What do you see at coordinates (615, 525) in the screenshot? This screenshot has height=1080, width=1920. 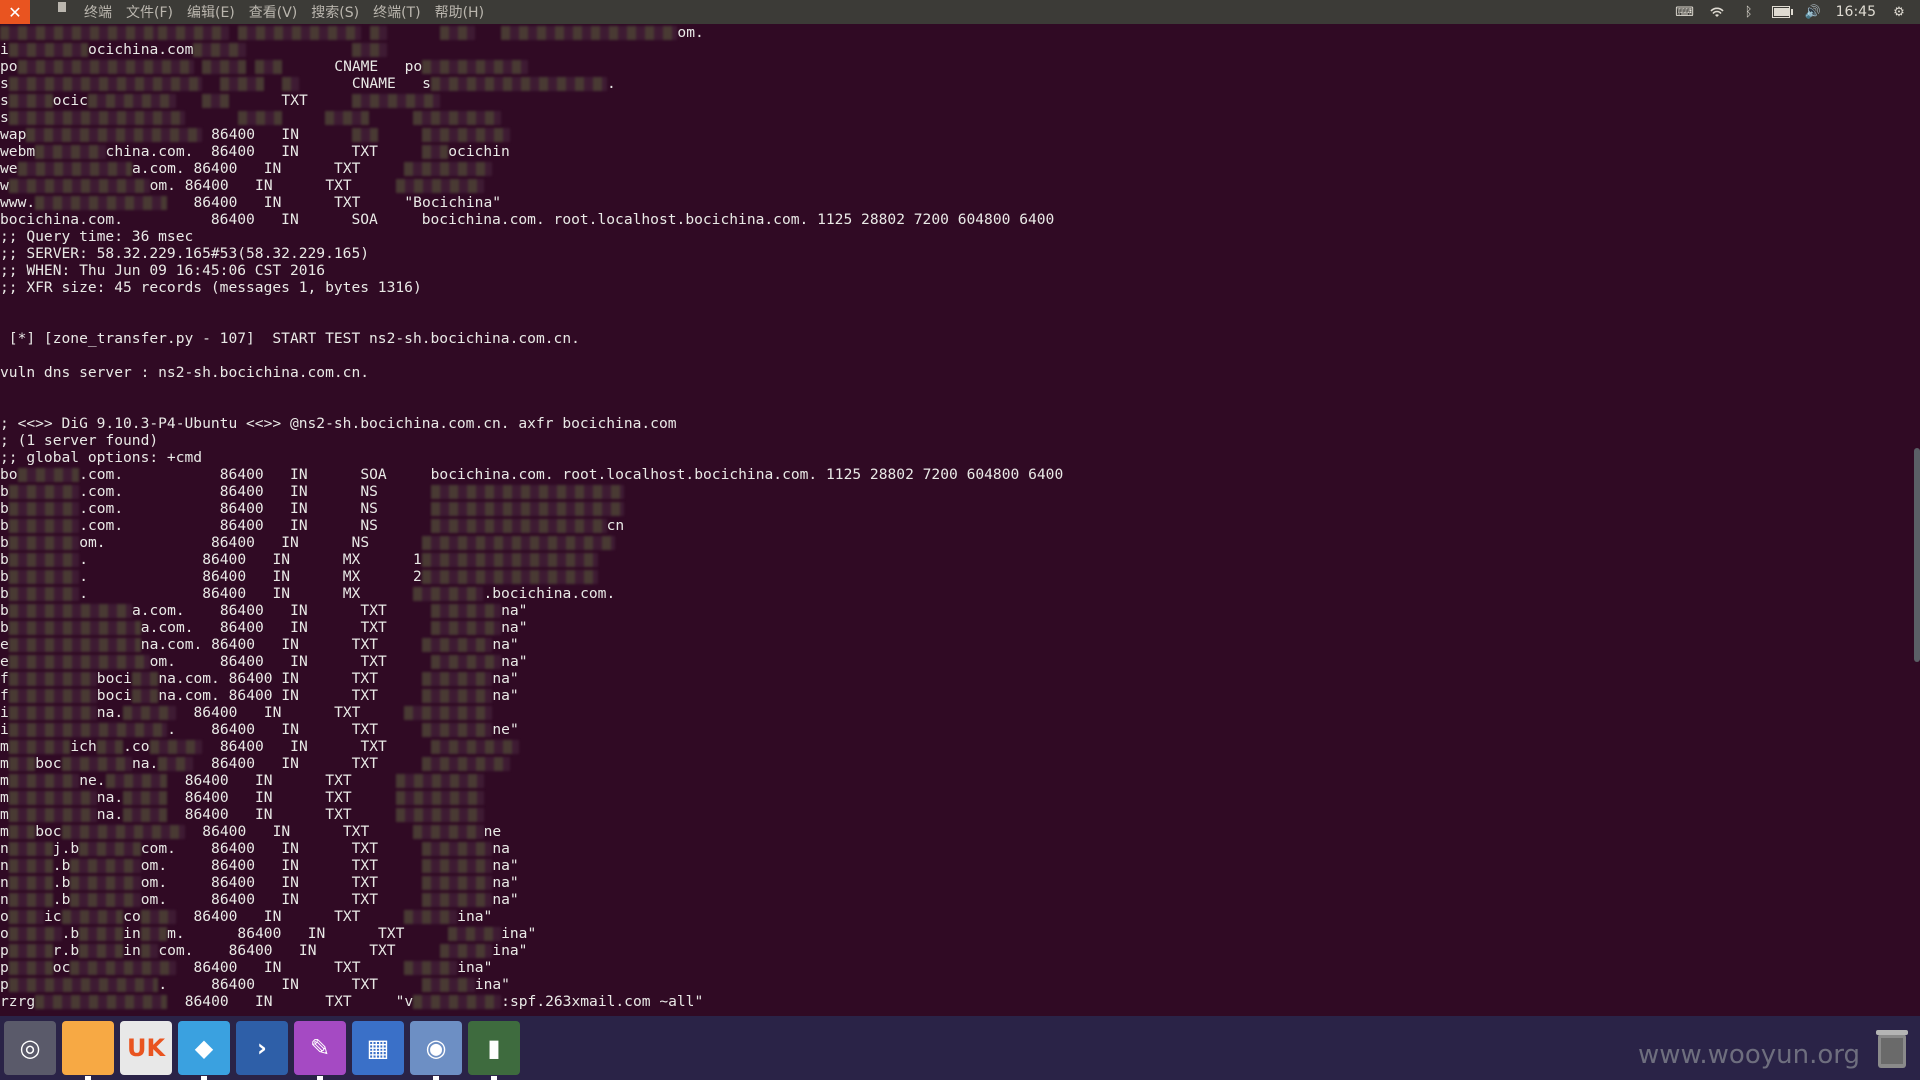 I see `terminal-text: cn` at bounding box center [615, 525].